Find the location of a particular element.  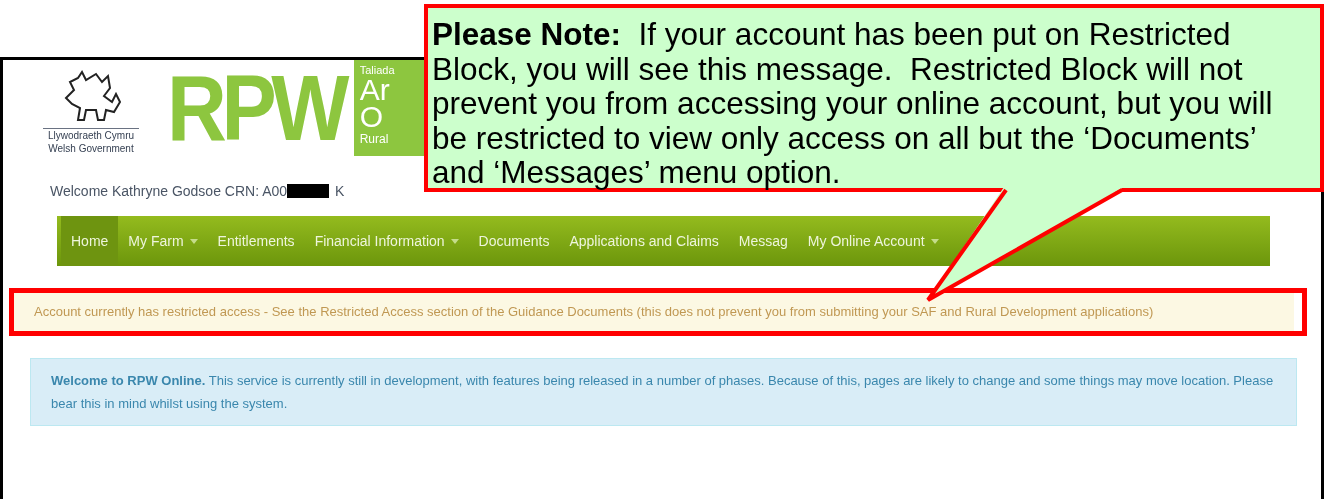

warning-alert: Account currently has restricted access - See the Restricted Access section of the Guidance Documents (this does not prevent you from submitting your SAF and Rural Development applications) is located at coordinates (654, 312).